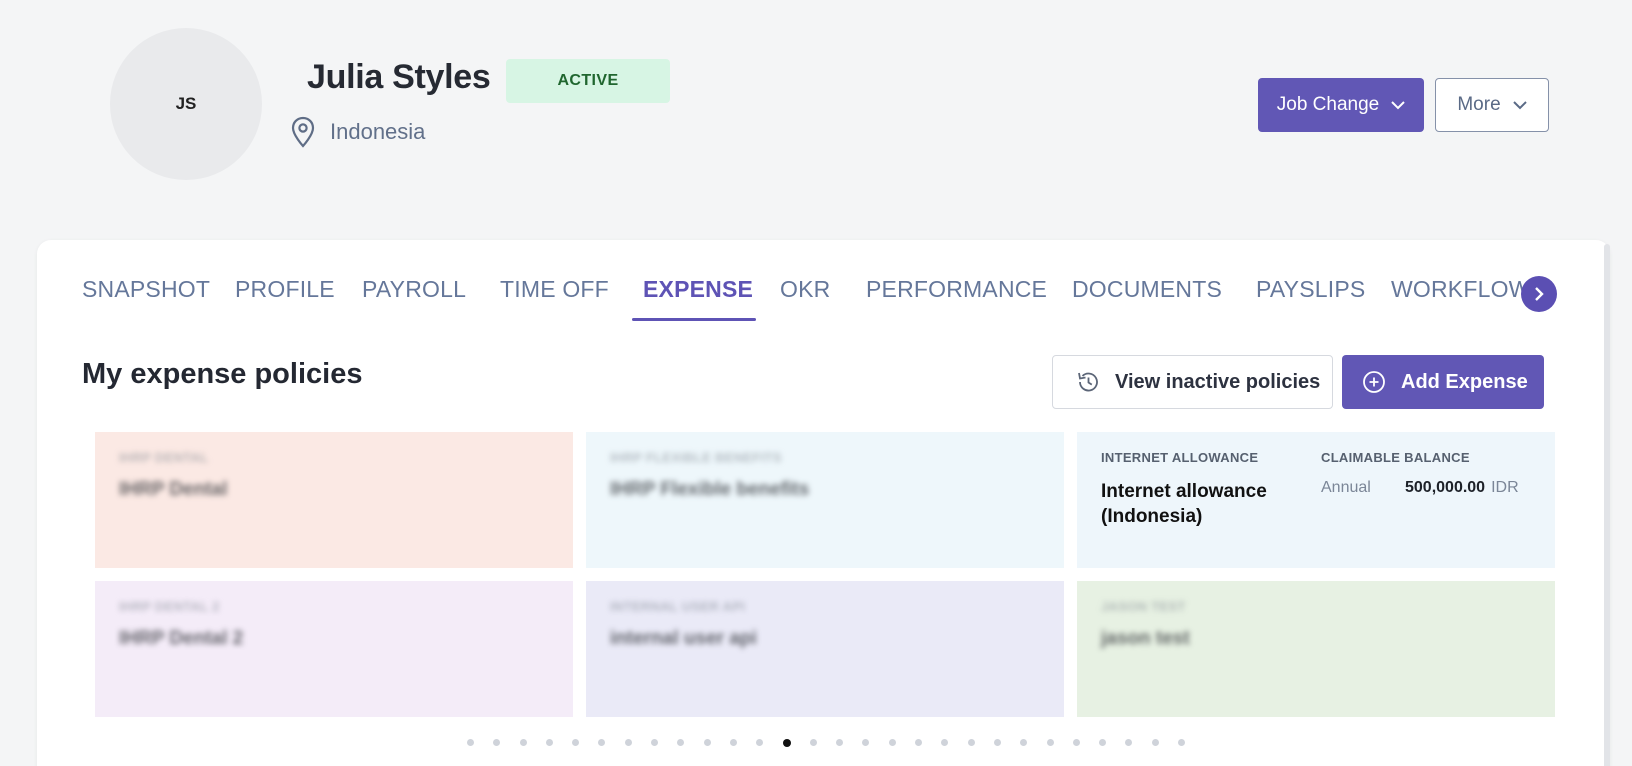  I want to click on employee-name: Julia Styles, so click(399, 77).